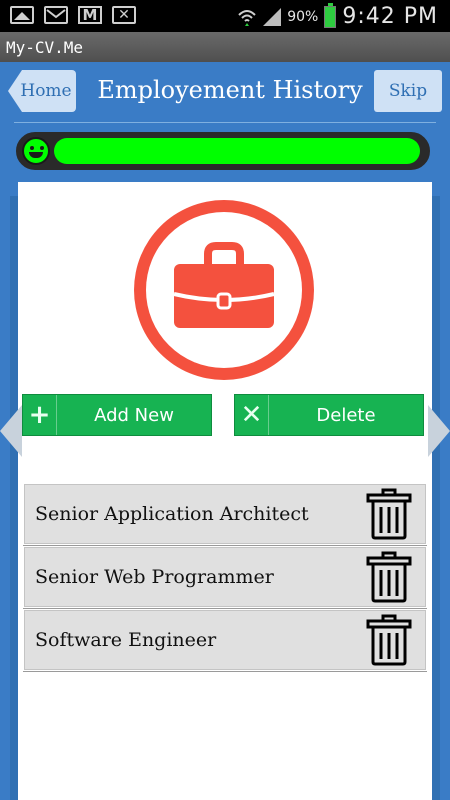 The width and height of the screenshot is (450, 800). Describe the element at coordinates (225, 16) in the screenshot. I see `status-bar: M ✕ 90% 9:42 PM` at that location.